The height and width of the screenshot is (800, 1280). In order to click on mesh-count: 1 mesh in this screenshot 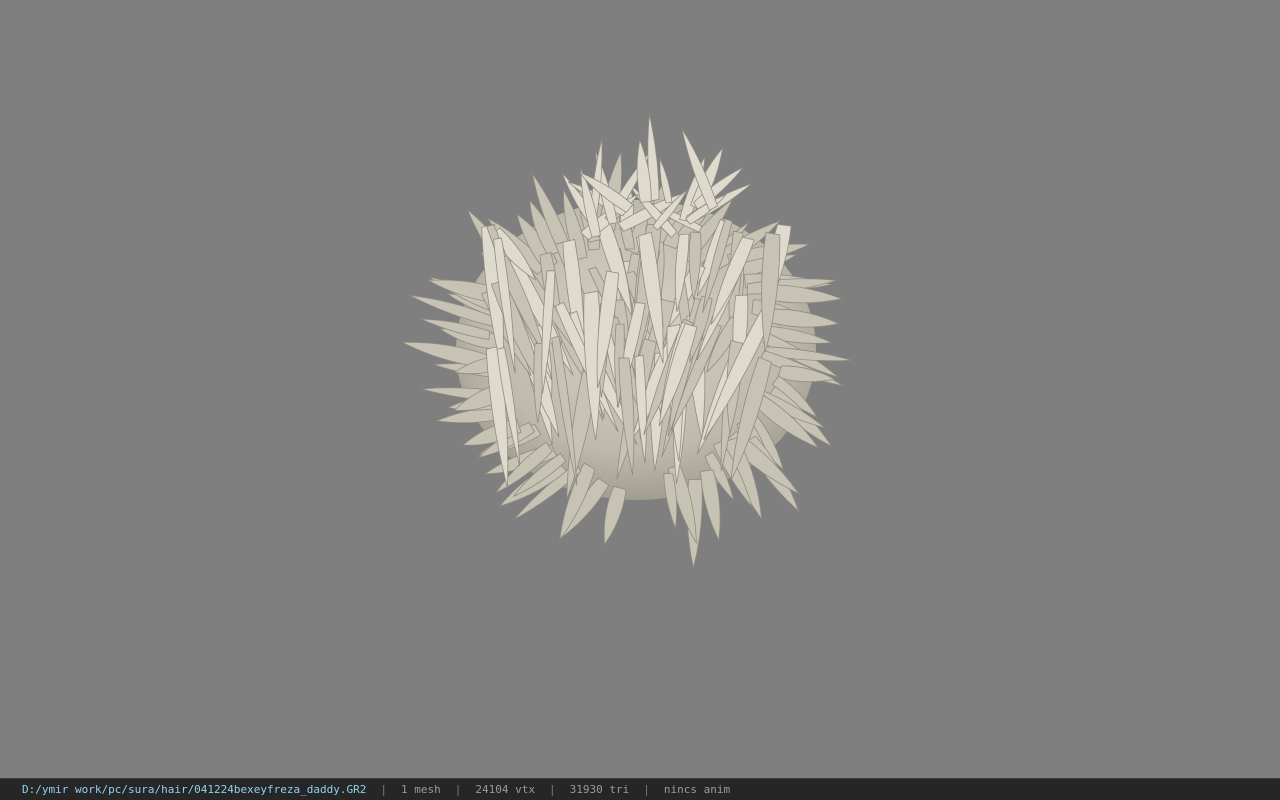, I will do `click(421, 789)`.